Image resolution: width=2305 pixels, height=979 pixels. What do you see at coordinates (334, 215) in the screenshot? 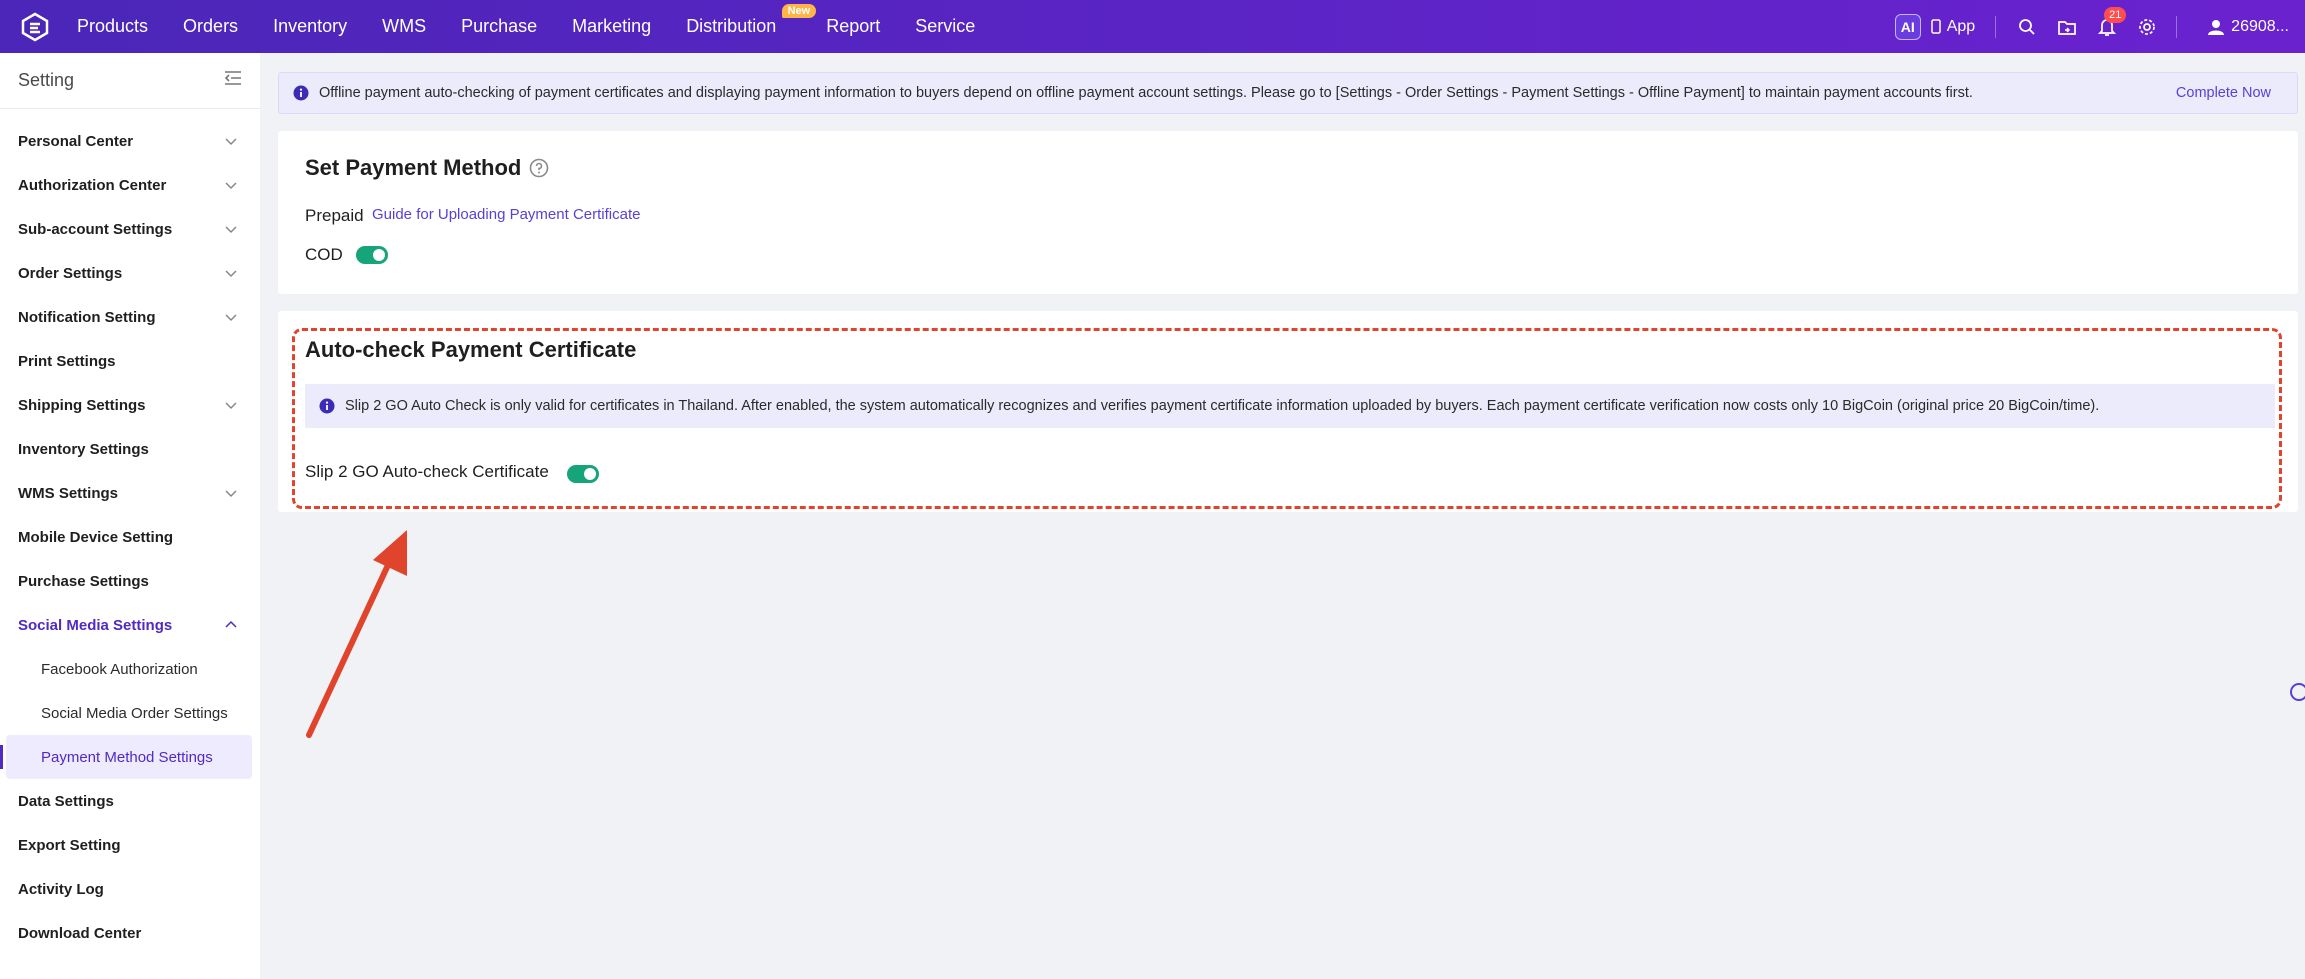
I see `prepaid-label: Prepaid` at bounding box center [334, 215].